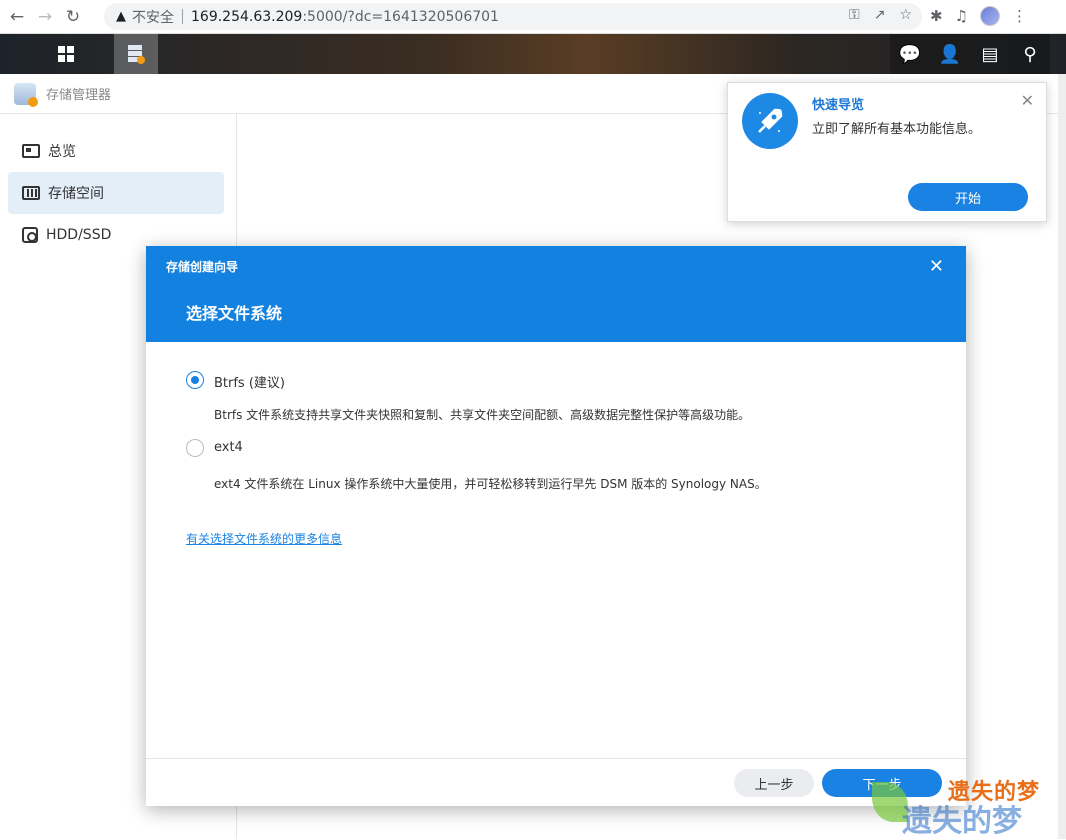  I want to click on wizard-footer: 上一步 下一步, so click(556, 782).